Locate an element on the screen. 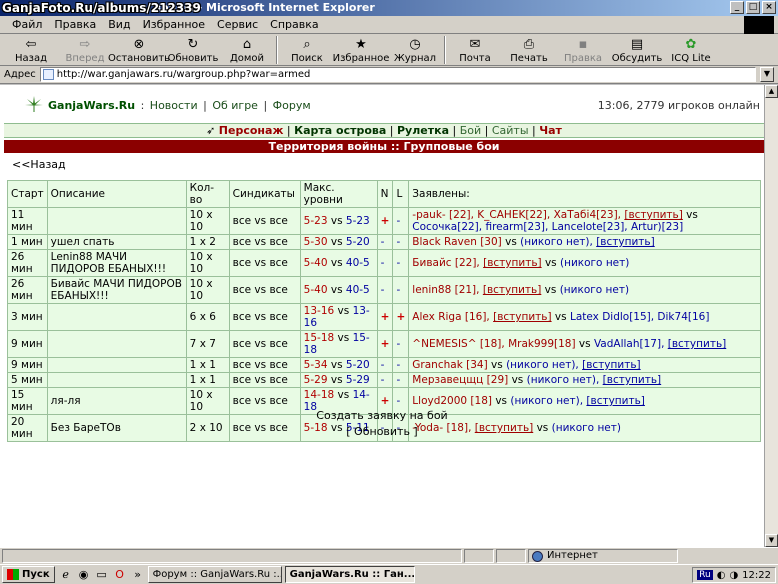  subnav-chat-link: Чат is located at coordinates (550, 130).